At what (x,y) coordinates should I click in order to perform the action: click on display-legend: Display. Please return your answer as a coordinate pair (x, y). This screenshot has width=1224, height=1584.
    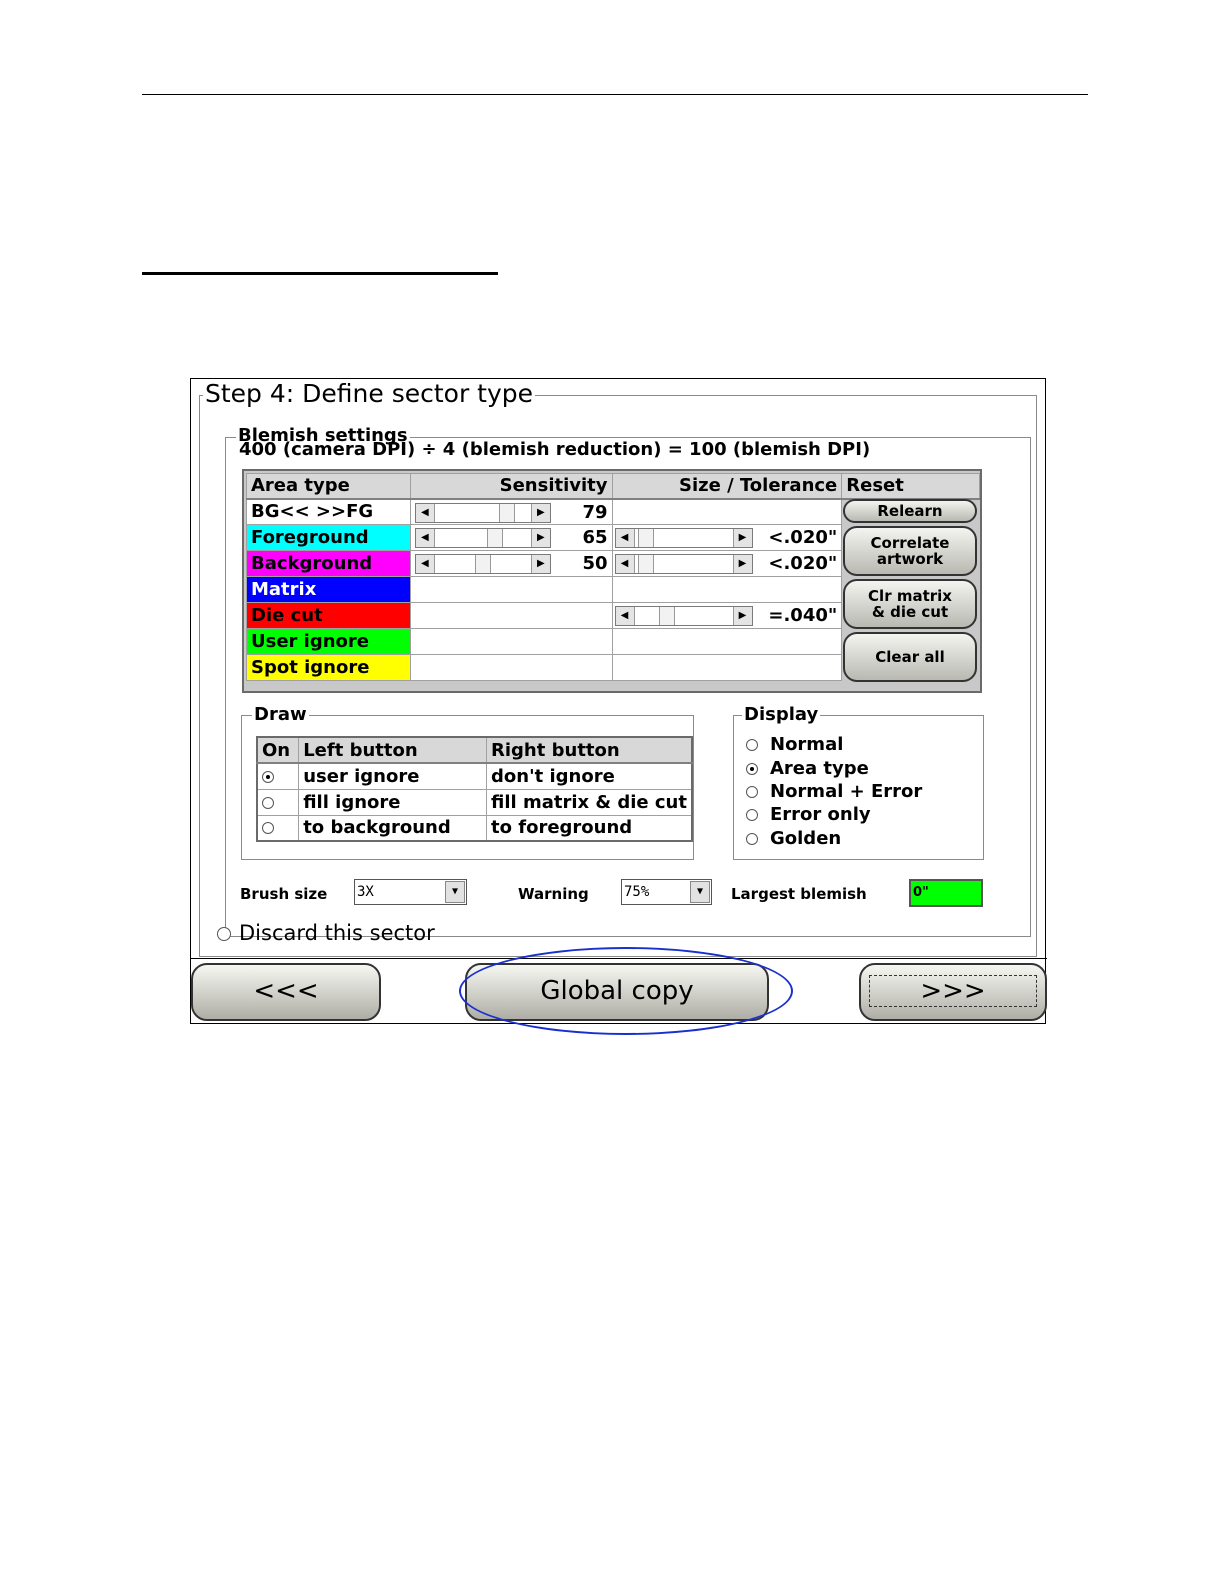
    Looking at the image, I should click on (781, 714).